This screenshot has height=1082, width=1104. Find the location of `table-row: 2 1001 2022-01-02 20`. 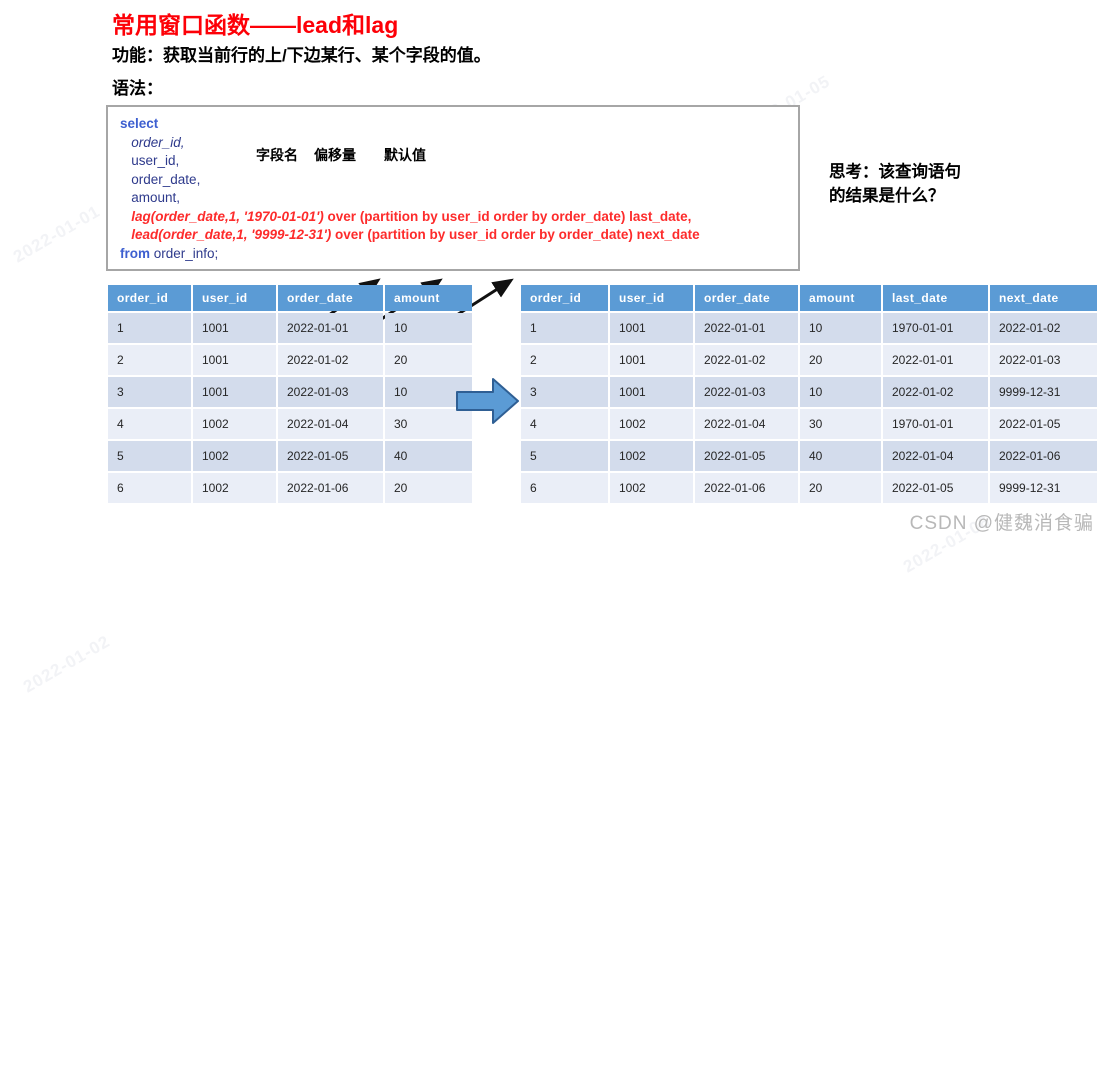

table-row: 2 1001 2022-01-02 20 is located at coordinates (290, 360).